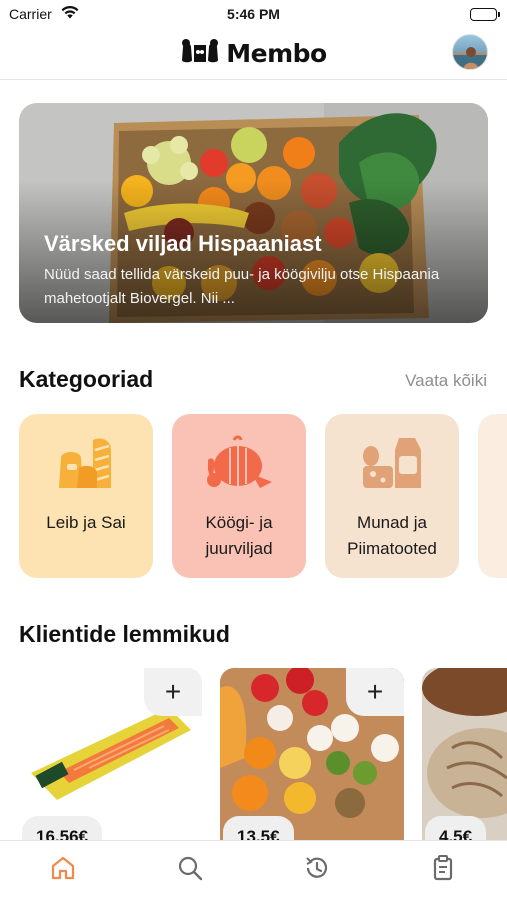 This screenshot has height=900, width=507. What do you see at coordinates (239, 535) in the screenshot?
I see `category-label: Köögi- ja juurviljad` at bounding box center [239, 535].